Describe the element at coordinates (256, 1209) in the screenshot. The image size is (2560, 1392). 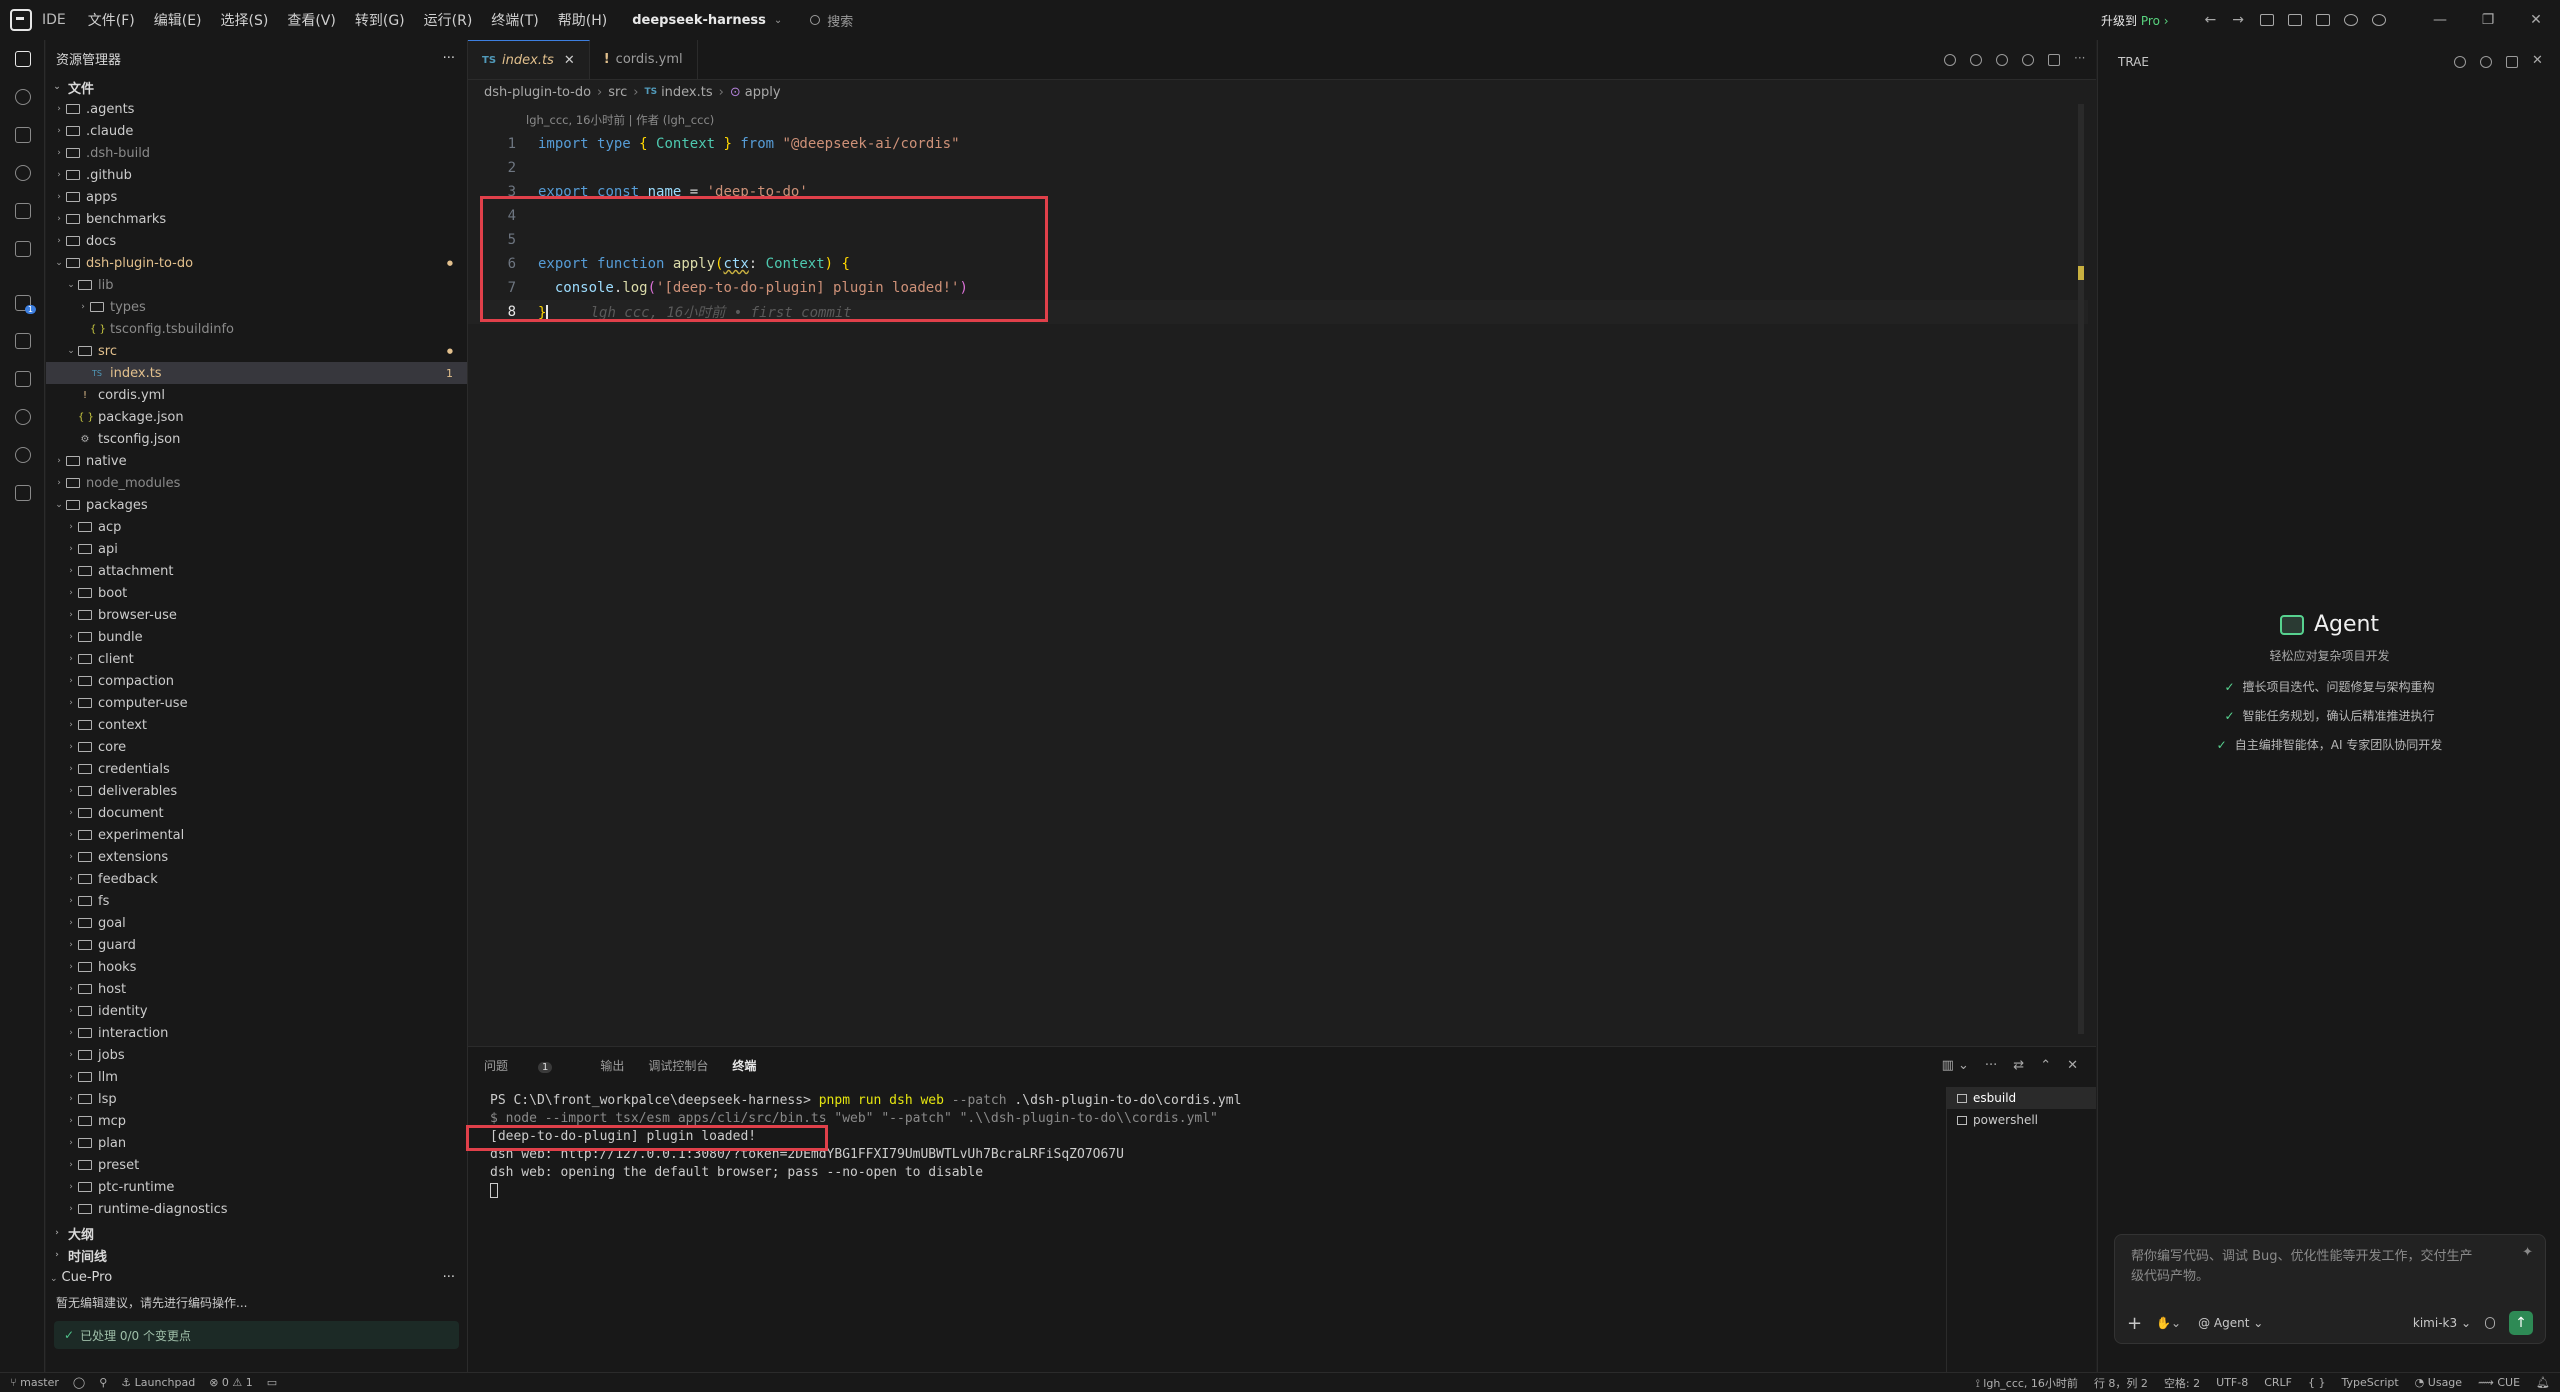
I see `tree-item: › runtime-diagnostics` at that location.